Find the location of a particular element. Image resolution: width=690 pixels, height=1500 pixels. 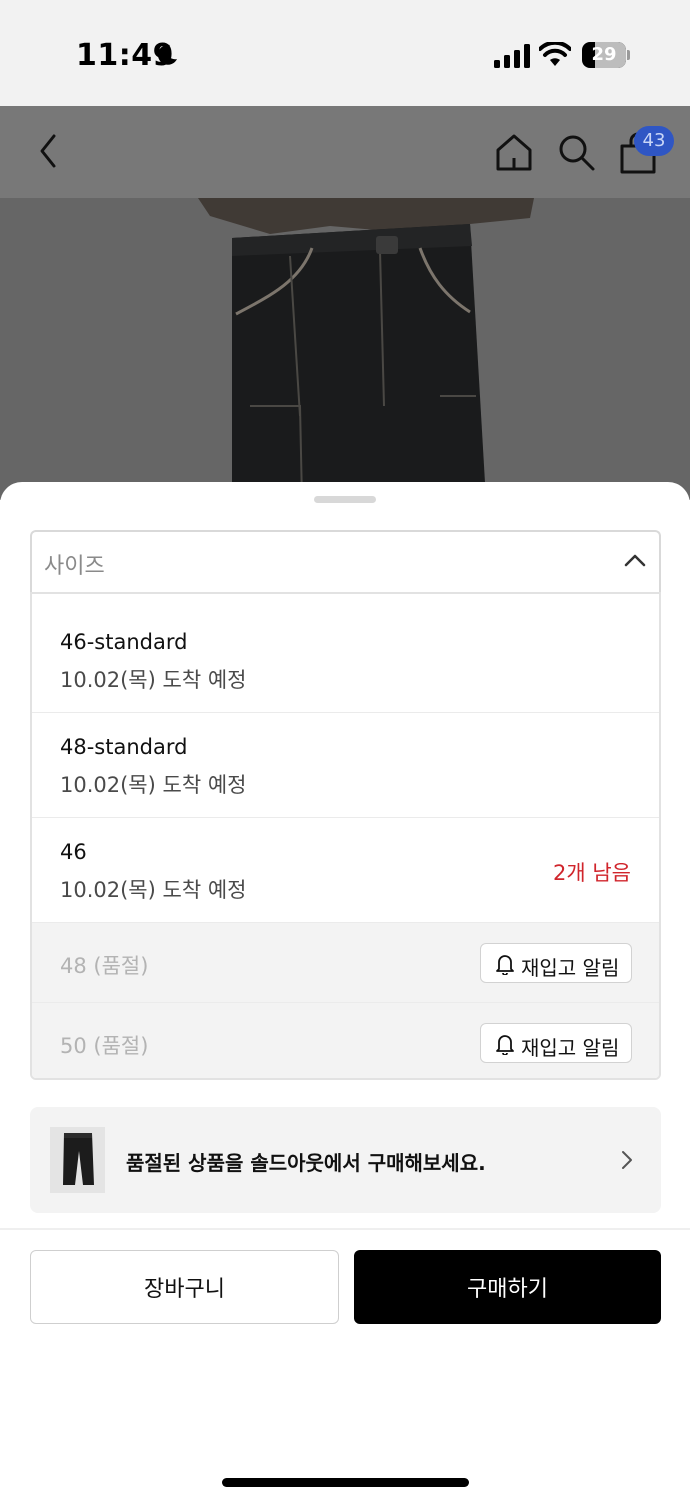

soldout-option-label: 48 (품절) is located at coordinates (104, 966).